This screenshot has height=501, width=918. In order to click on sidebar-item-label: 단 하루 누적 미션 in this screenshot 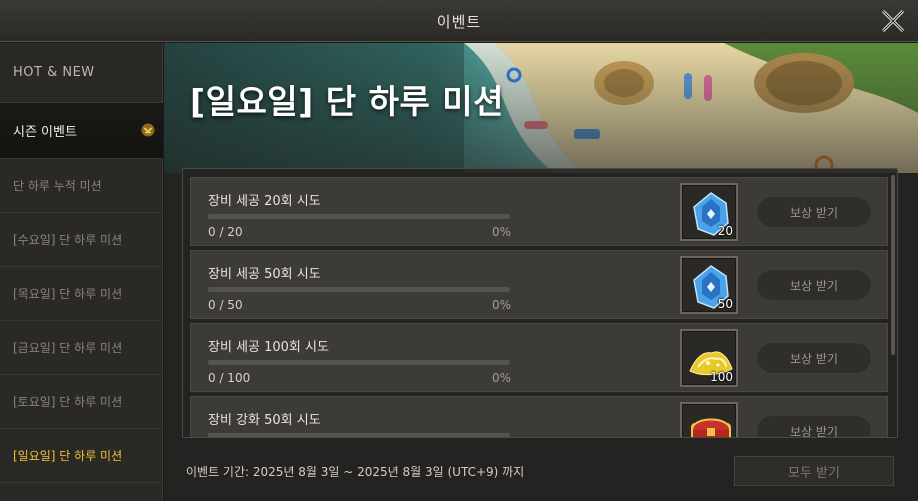, I will do `click(57, 186)`.